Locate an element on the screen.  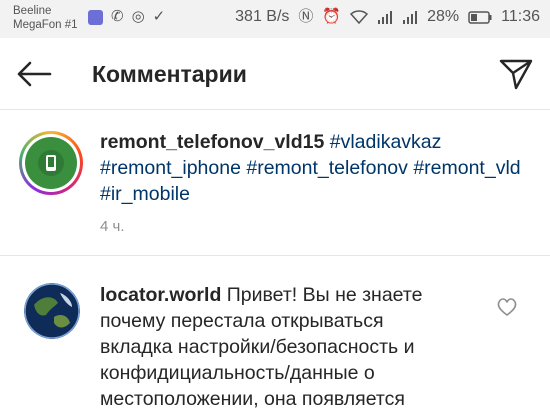
status-right: 381 B/s Ⓝ ⏰ 28% 11:36 is located at coordinates (387, 17).